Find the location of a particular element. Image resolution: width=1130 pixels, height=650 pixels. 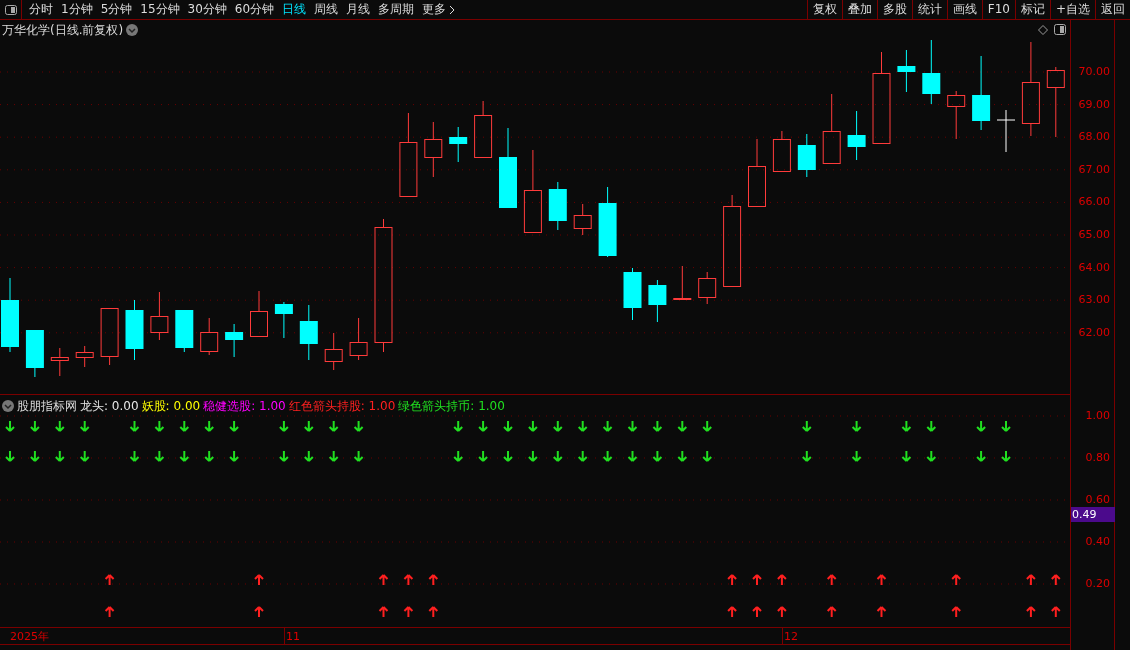

indicator-name: 股朋指标网 is located at coordinates (47, 406).